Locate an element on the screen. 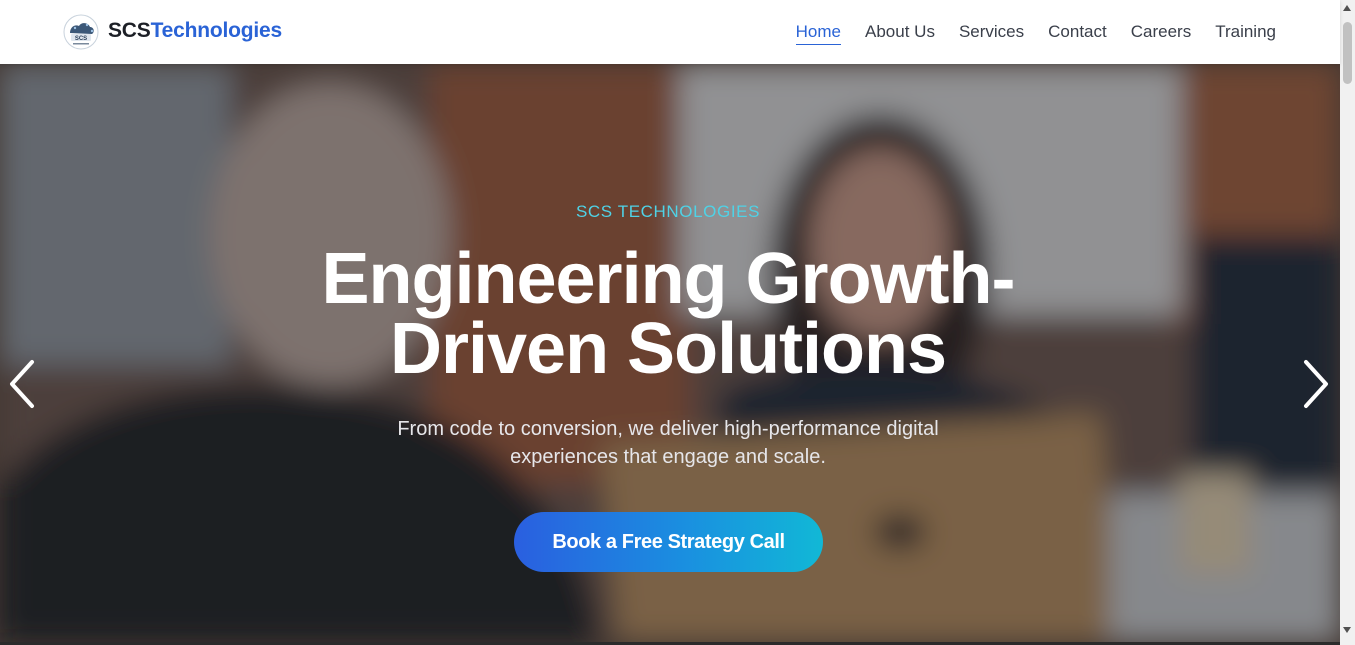  nav-careers: Careers is located at coordinates (1161, 32).